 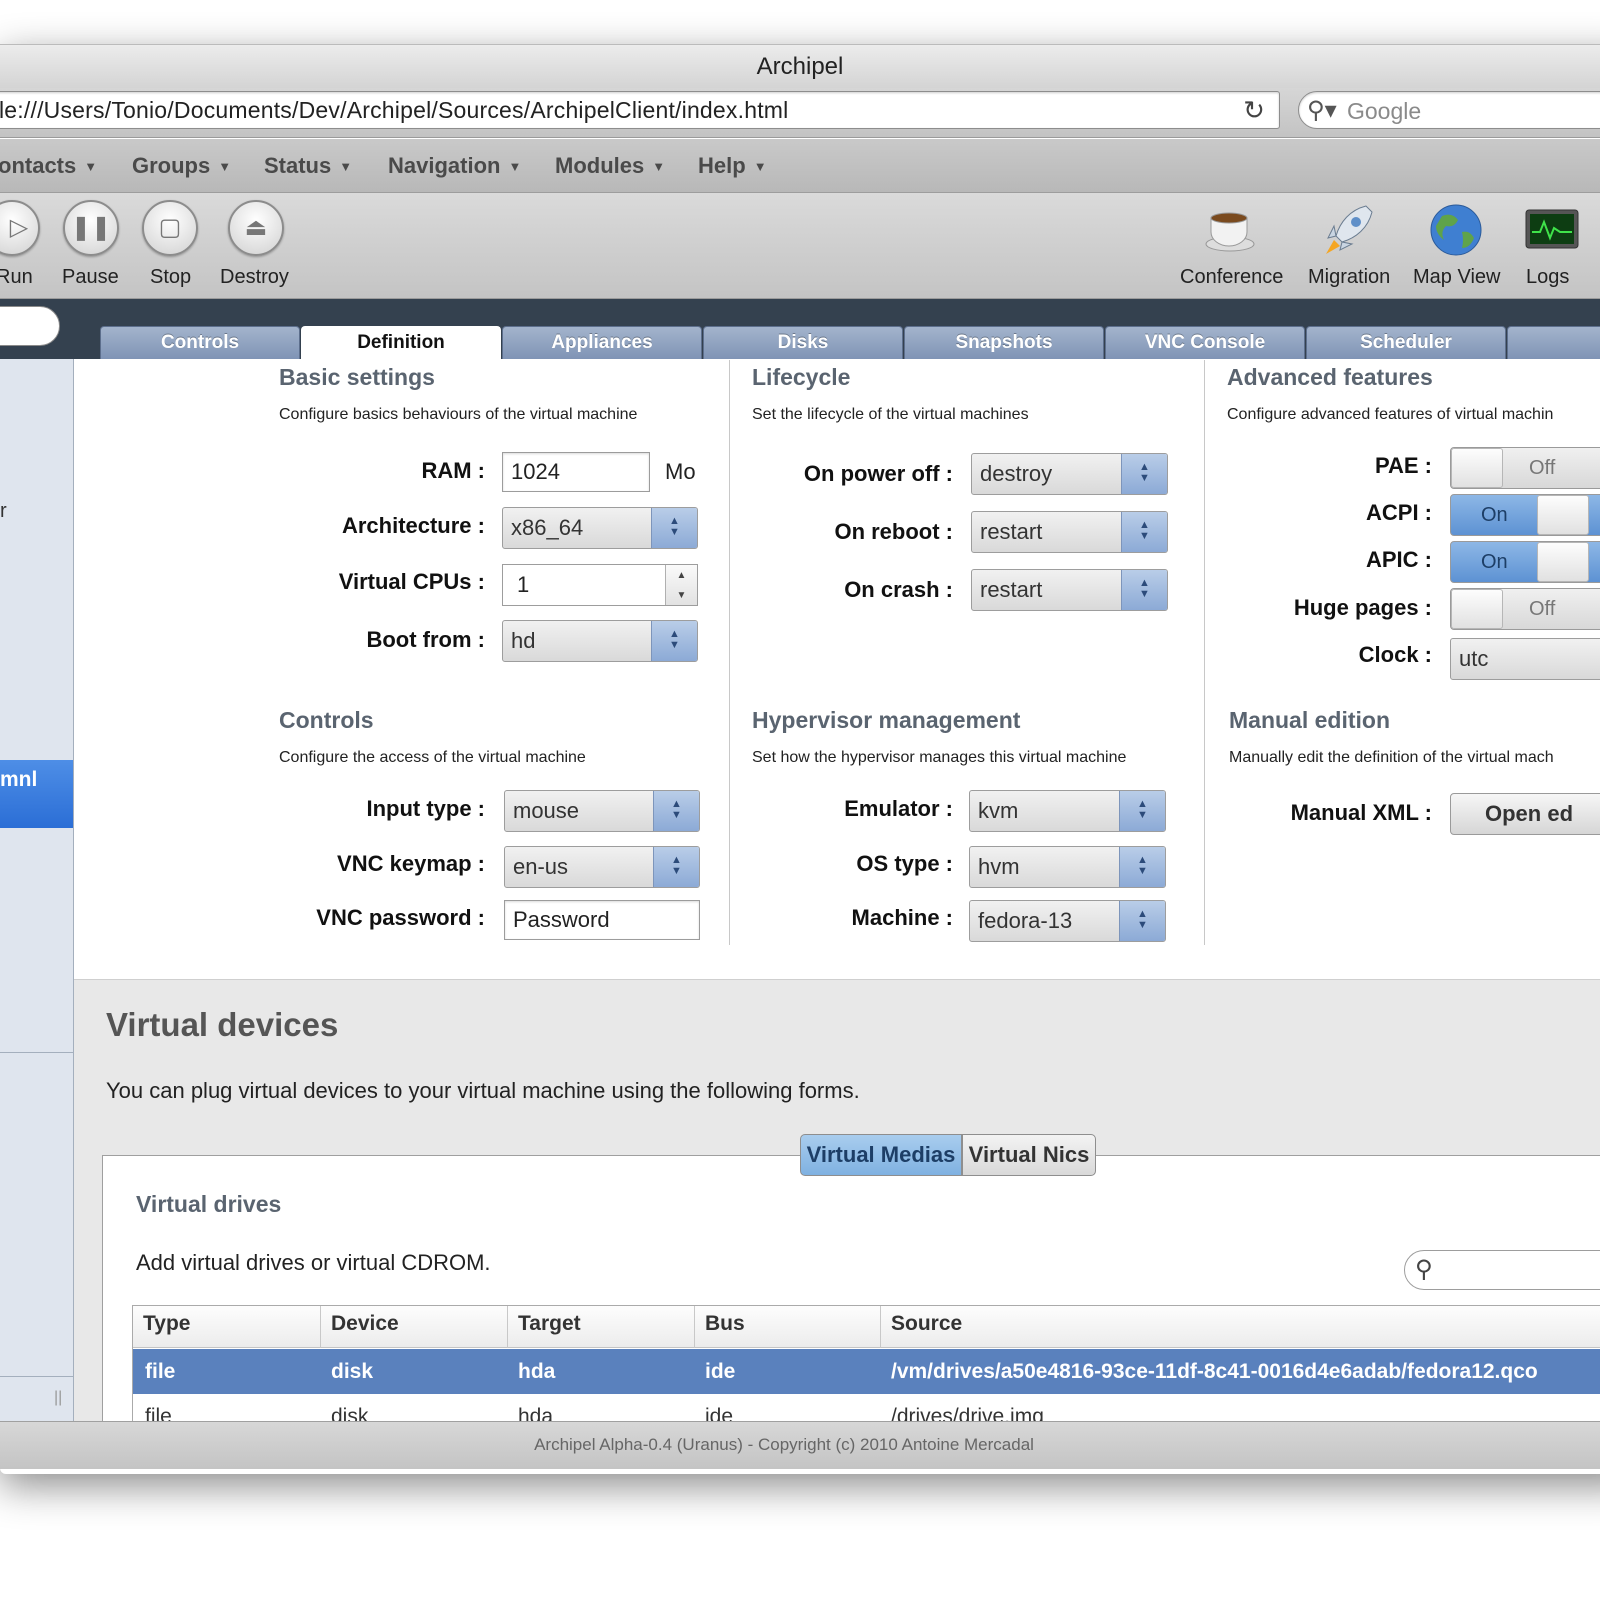 What do you see at coordinates (1067, 811) in the screenshot?
I see `emulator-select: kvm ▲ ▼` at bounding box center [1067, 811].